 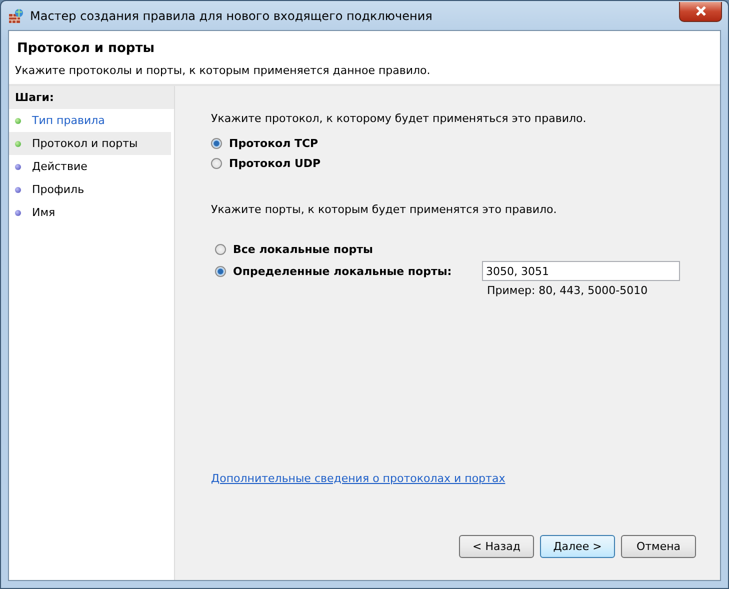 What do you see at coordinates (90, 166) in the screenshot?
I see `step-item: Действие` at bounding box center [90, 166].